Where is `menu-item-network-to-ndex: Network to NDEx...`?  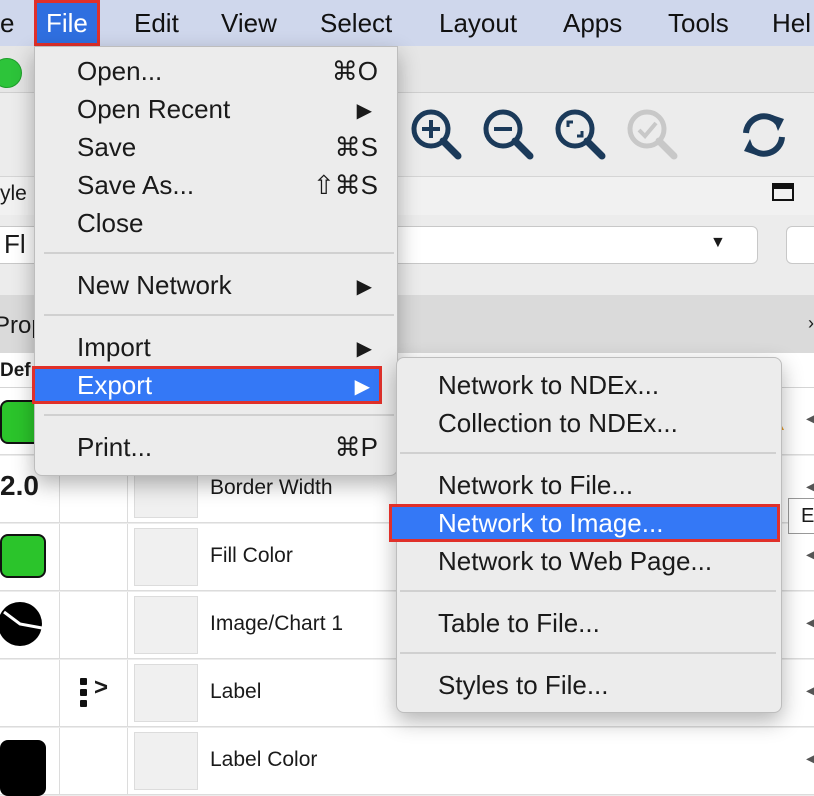
menu-item-network-to-ndex: Network to NDEx... is located at coordinates (588, 385).